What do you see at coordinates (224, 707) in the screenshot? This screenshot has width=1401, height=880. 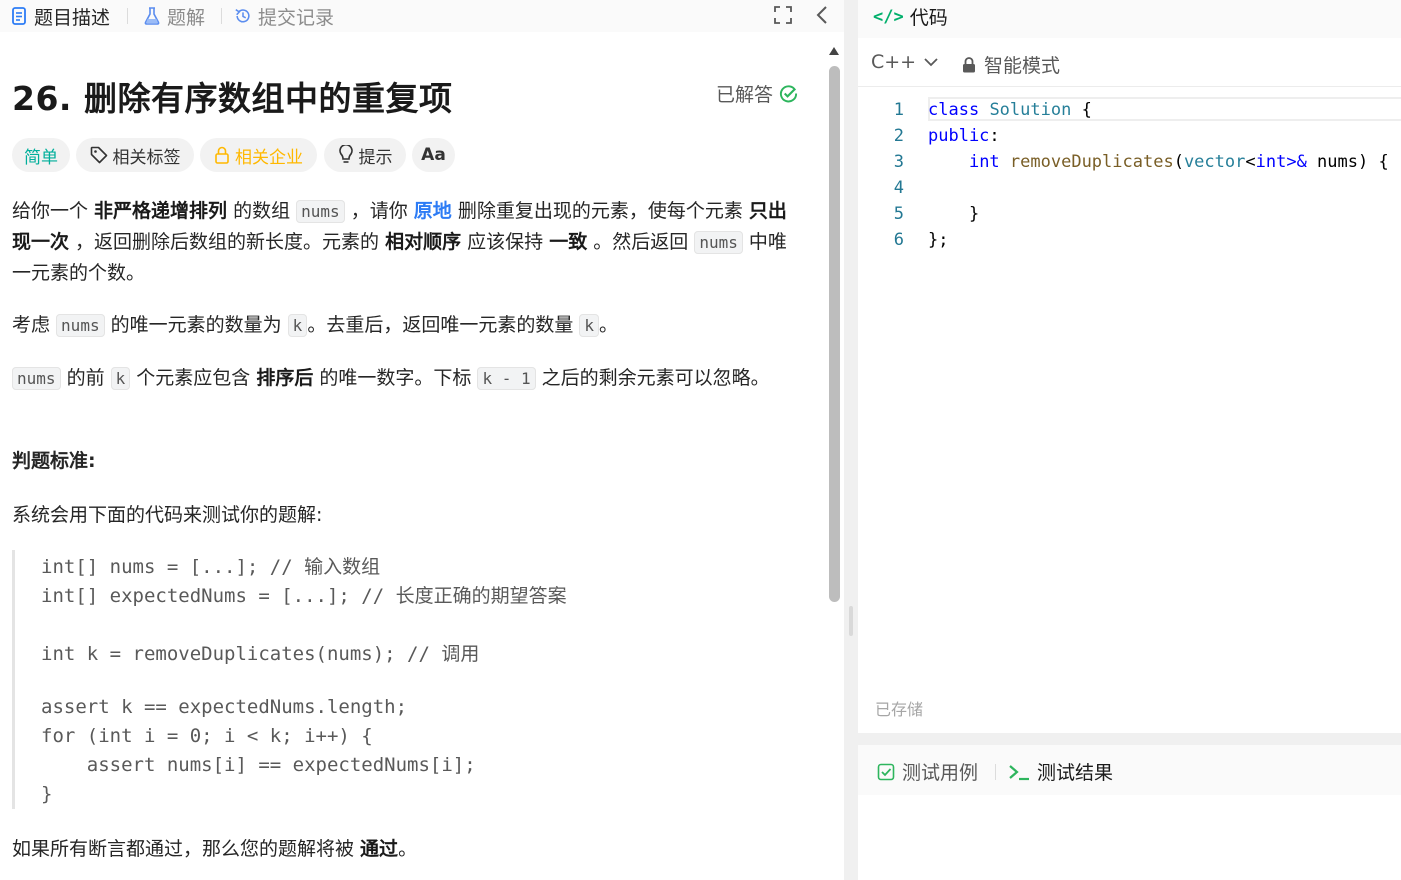 I see `code-line: assert k == expectedNums.length;` at bounding box center [224, 707].